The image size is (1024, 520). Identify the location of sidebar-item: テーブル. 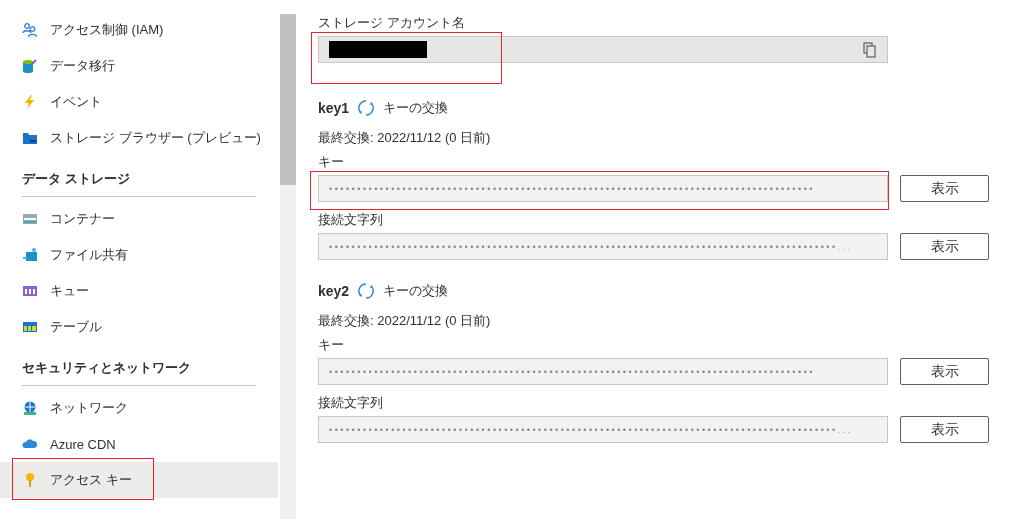
(139, 327).